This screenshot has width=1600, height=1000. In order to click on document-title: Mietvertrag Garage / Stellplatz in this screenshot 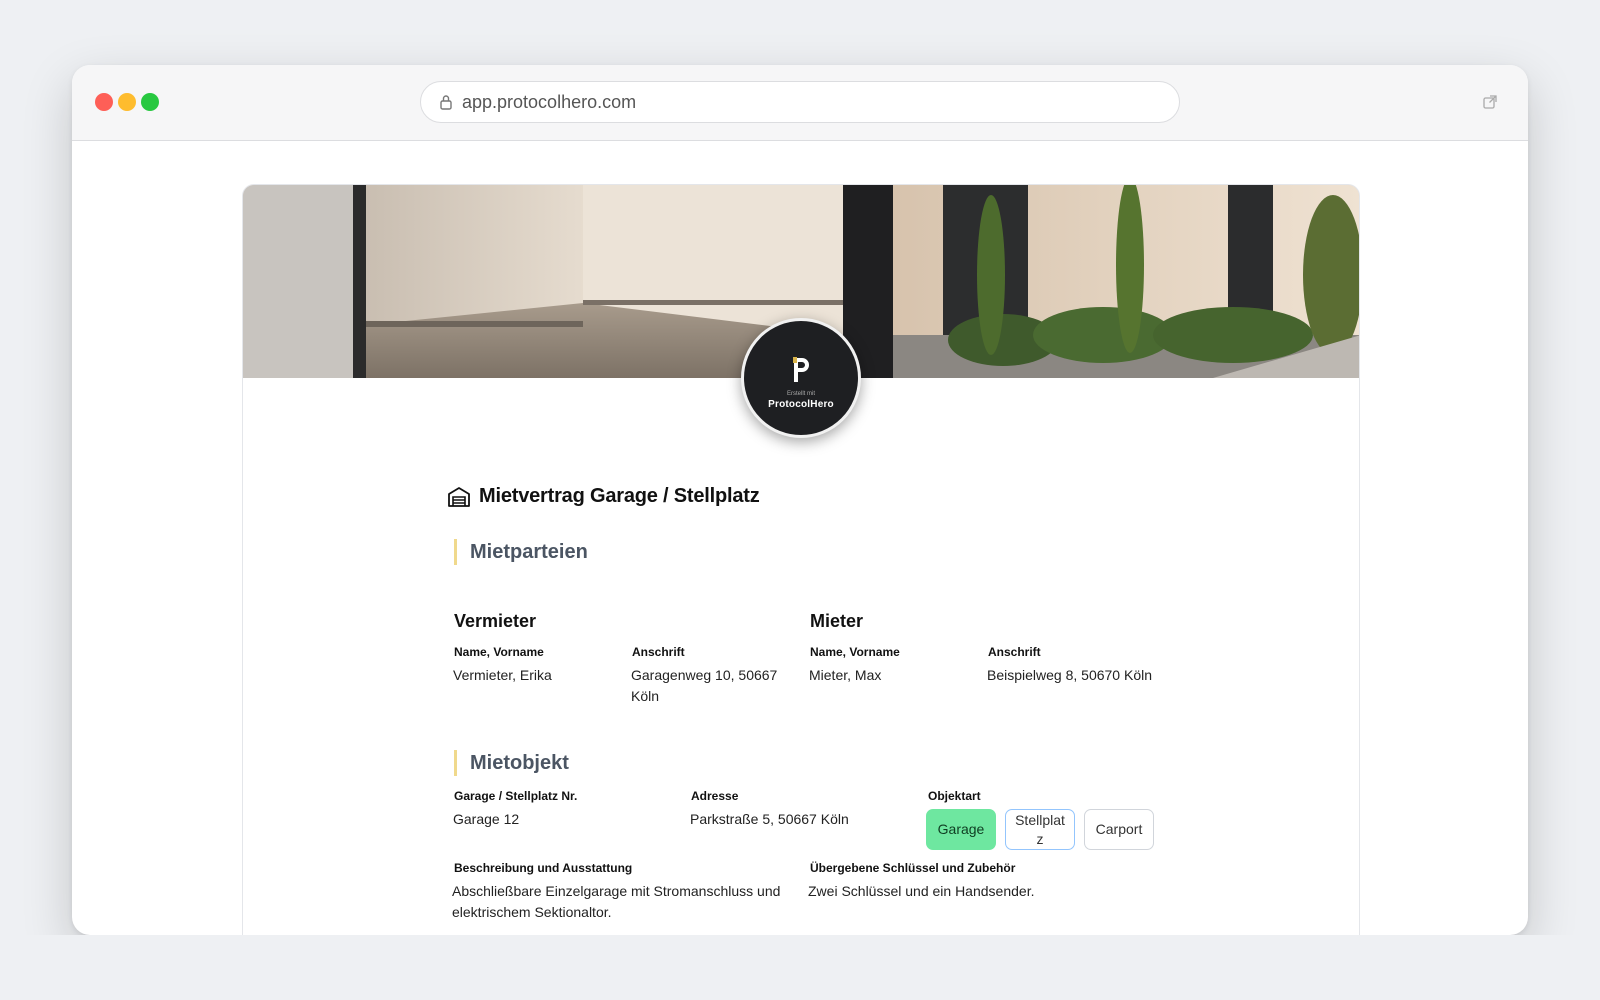, I will do `click(619, 496)`.